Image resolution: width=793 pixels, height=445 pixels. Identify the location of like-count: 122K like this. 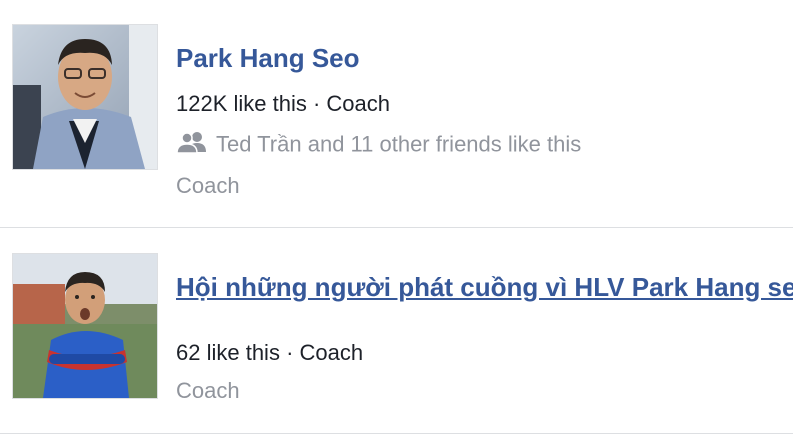
(241, 103).